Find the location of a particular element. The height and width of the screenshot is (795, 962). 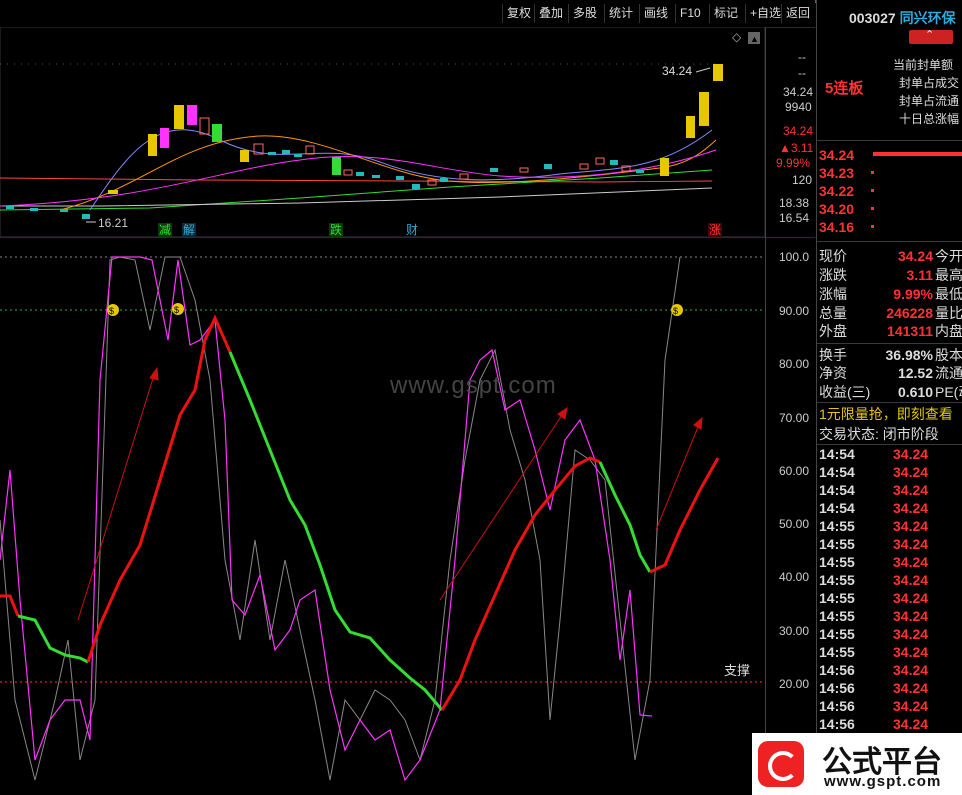

svg-text: 40.00 is located at coordinates (794, 577).